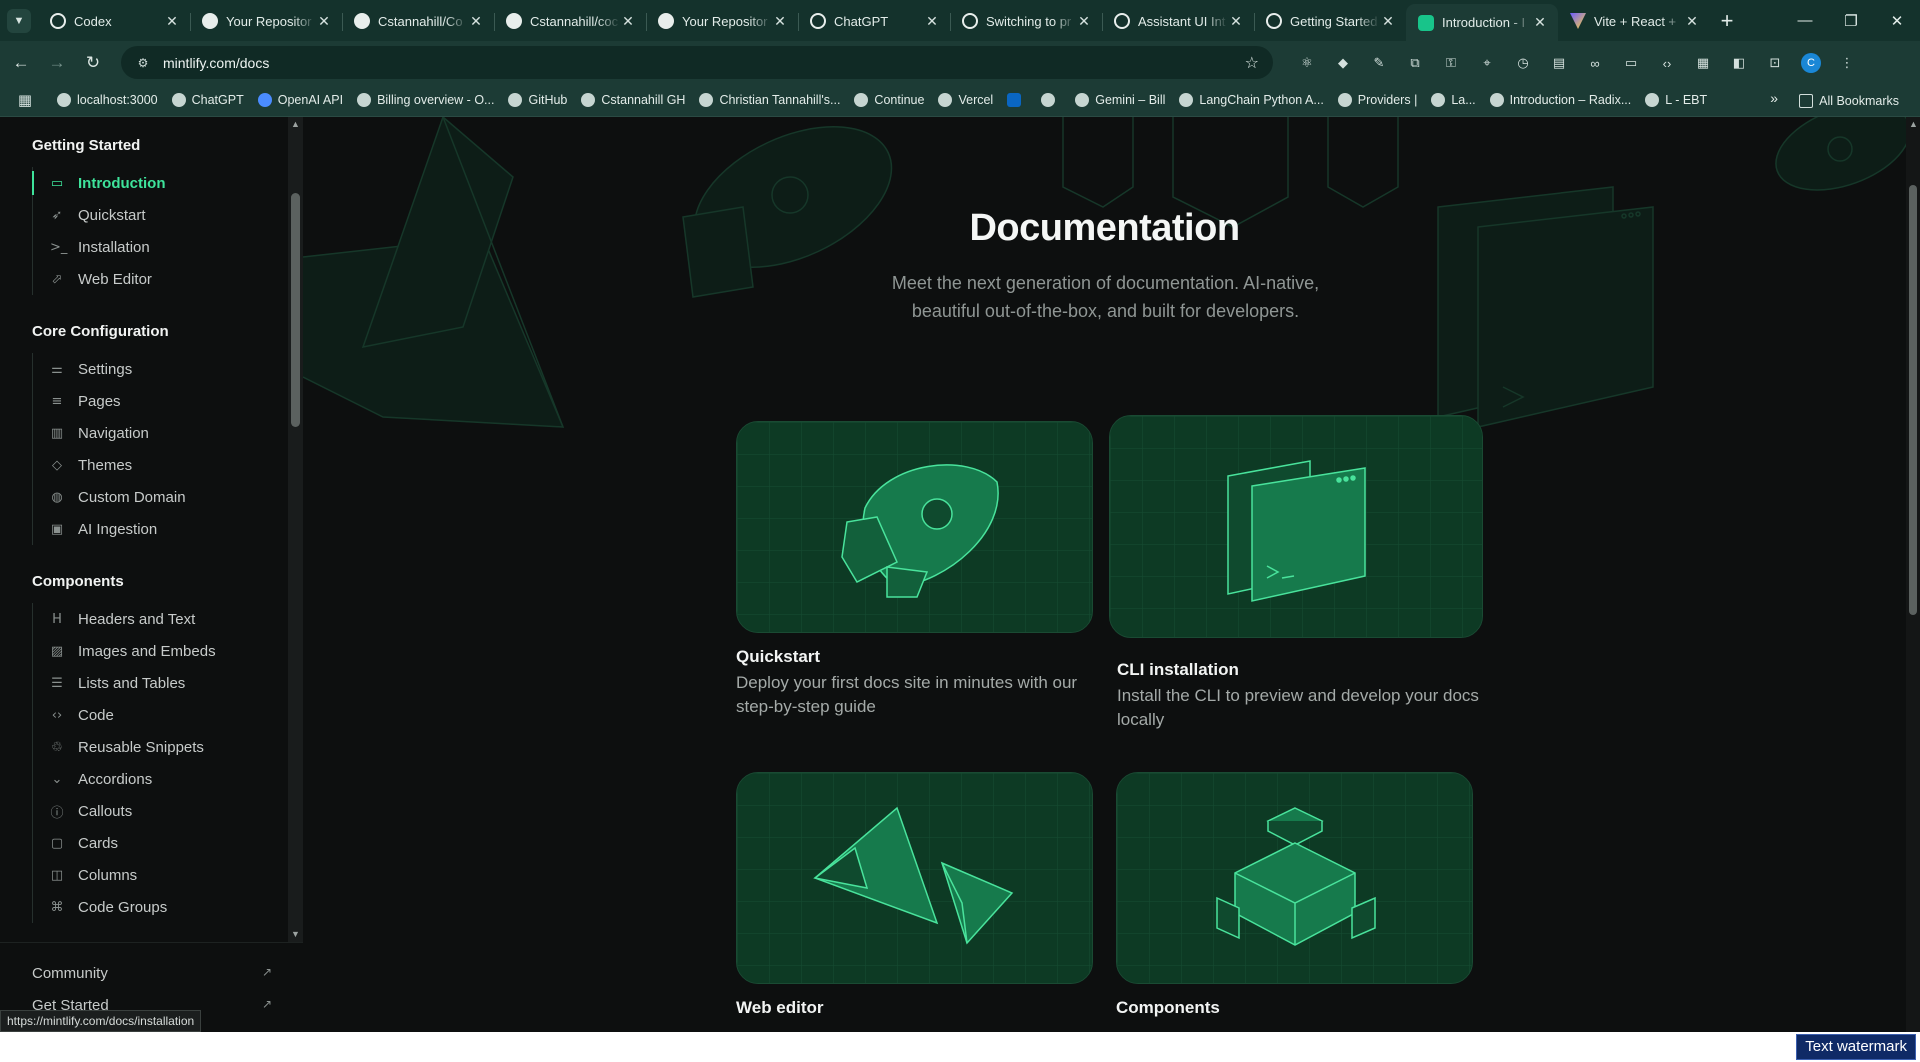 Image resolution: width=1920 pixels, height=1062 pixels. Describe the element at coordinates (21, 63) in the screenshot. I see `back-button: ←` at that location.